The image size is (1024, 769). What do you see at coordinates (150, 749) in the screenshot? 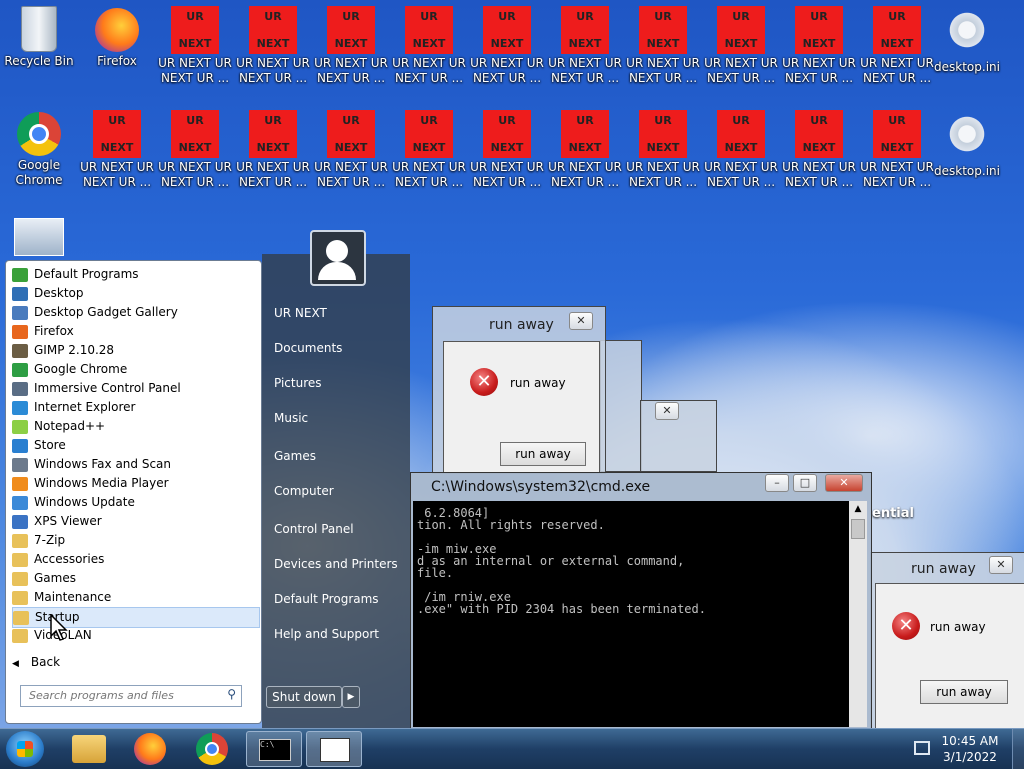
I see `firefox-taskbar-icon` at bounding box center [150, 749].